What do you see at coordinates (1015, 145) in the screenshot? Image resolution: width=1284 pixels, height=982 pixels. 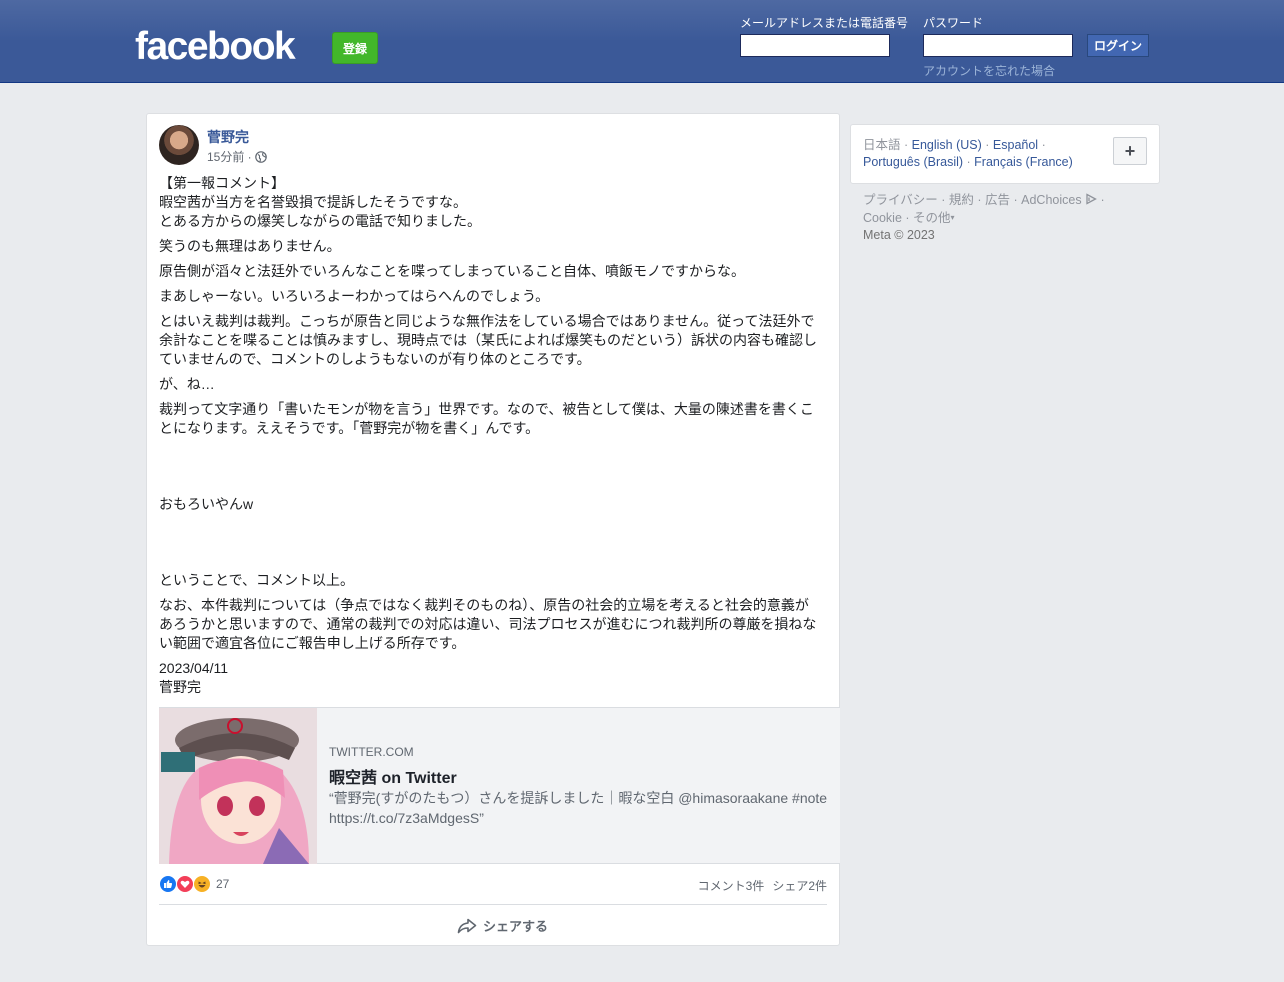 I see `language-link-spanish: Español` at bounding box center [1015, 145].